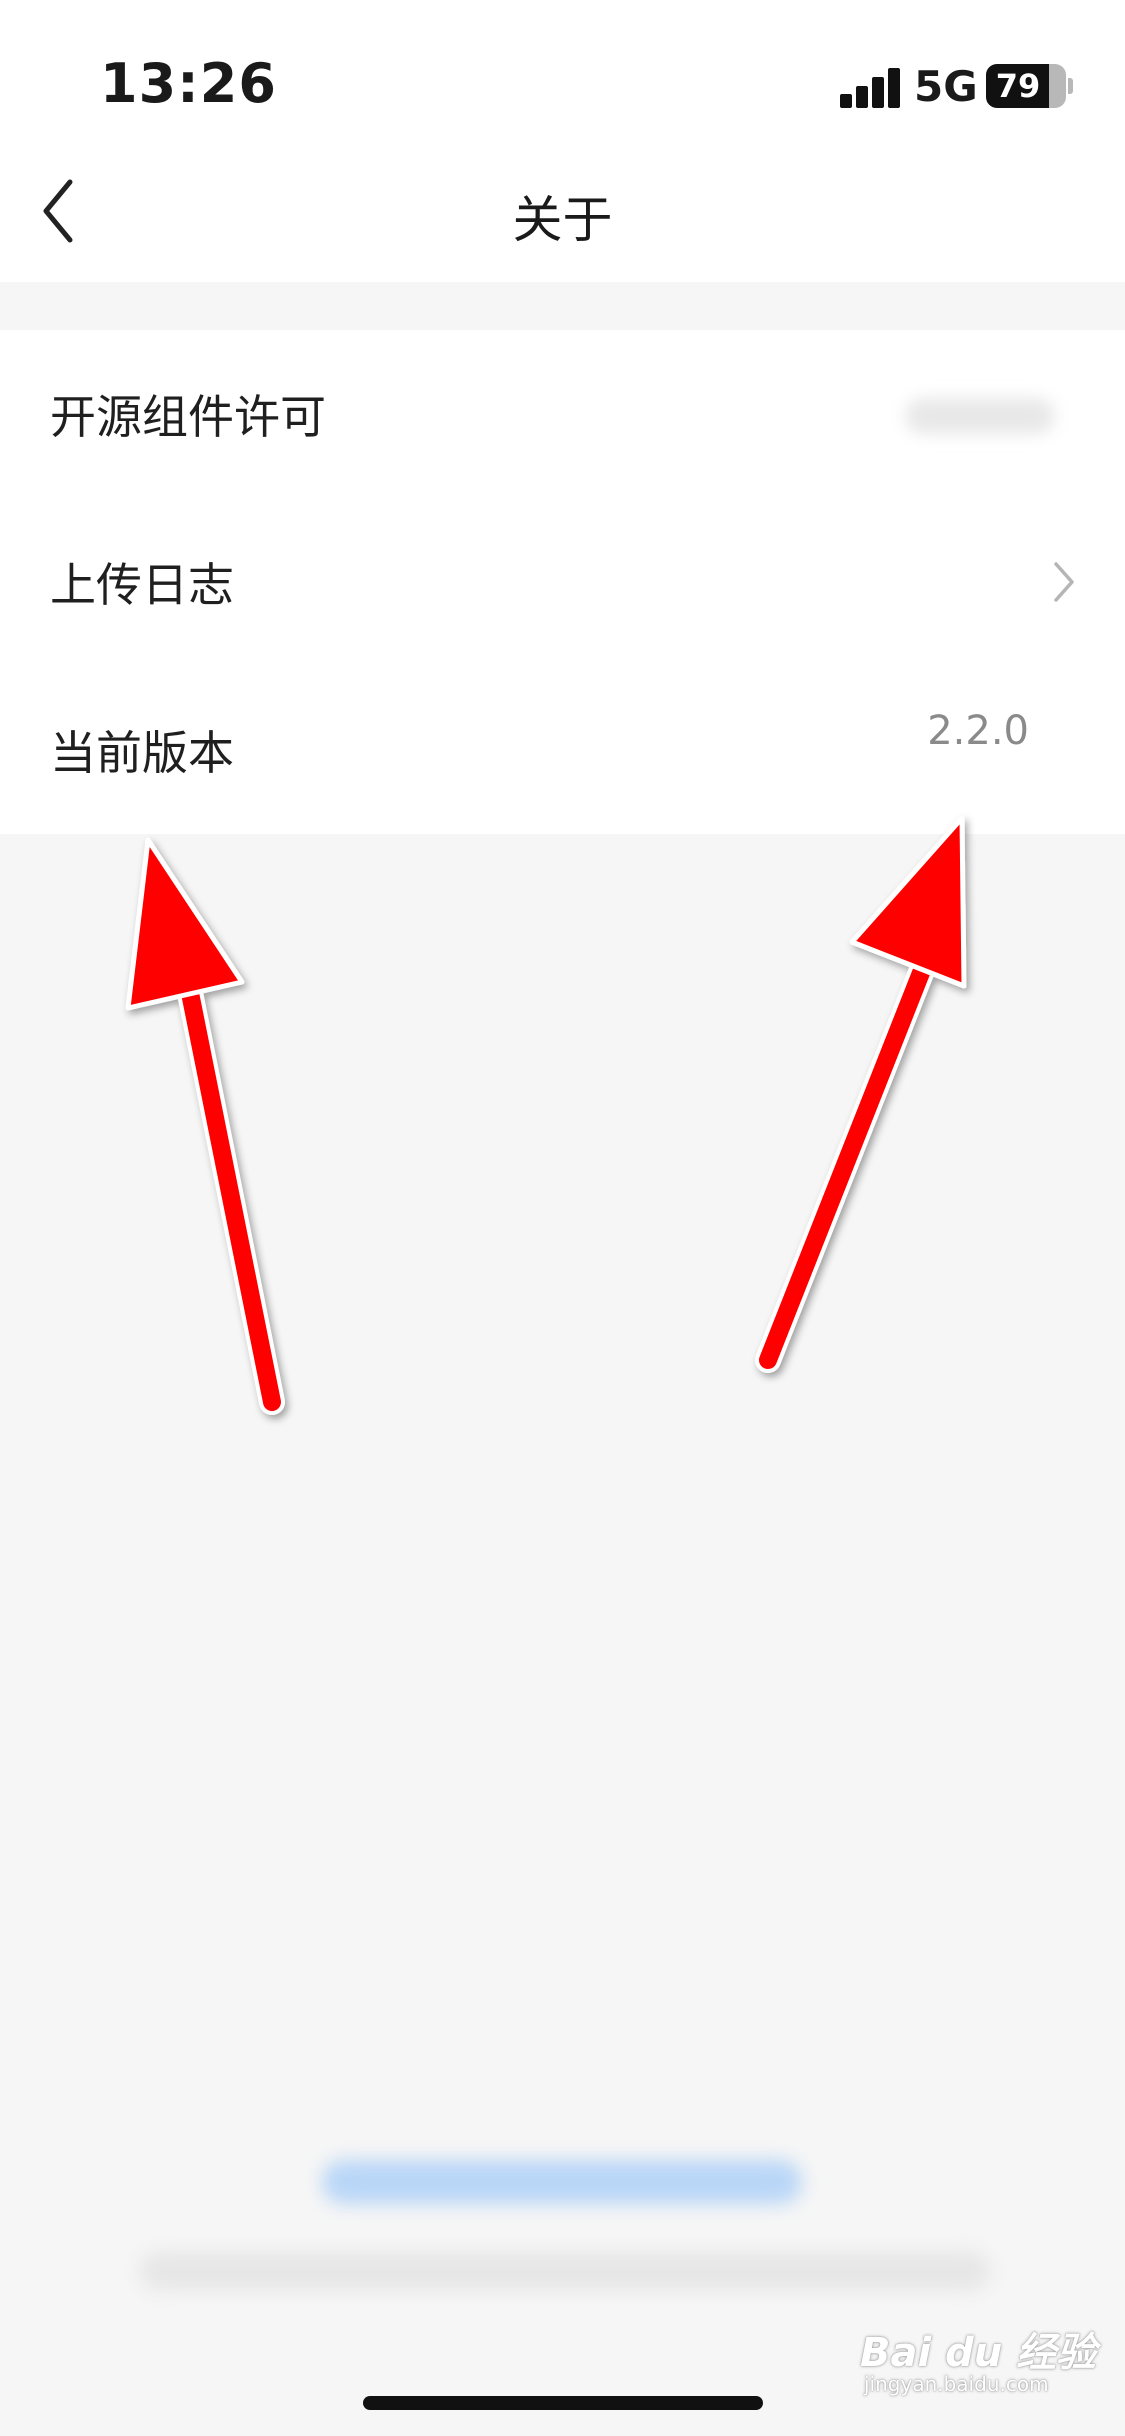 The width and height of the screenshot is (1125, 2436). What do you see at coordinates (978, 731) in the screenshot?
I see `version-value: 2.2.0` at bounding box center [978, 731].